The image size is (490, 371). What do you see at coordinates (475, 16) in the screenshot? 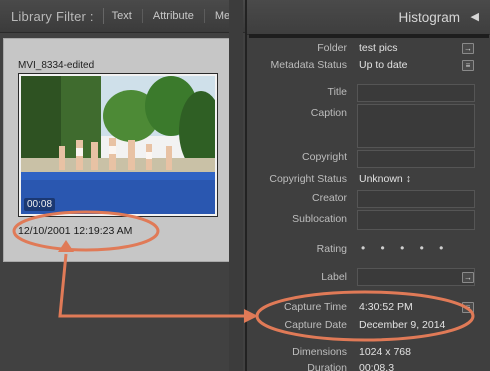
I see `triangle-left-icon: ◀` at bounding box center [475, 16].